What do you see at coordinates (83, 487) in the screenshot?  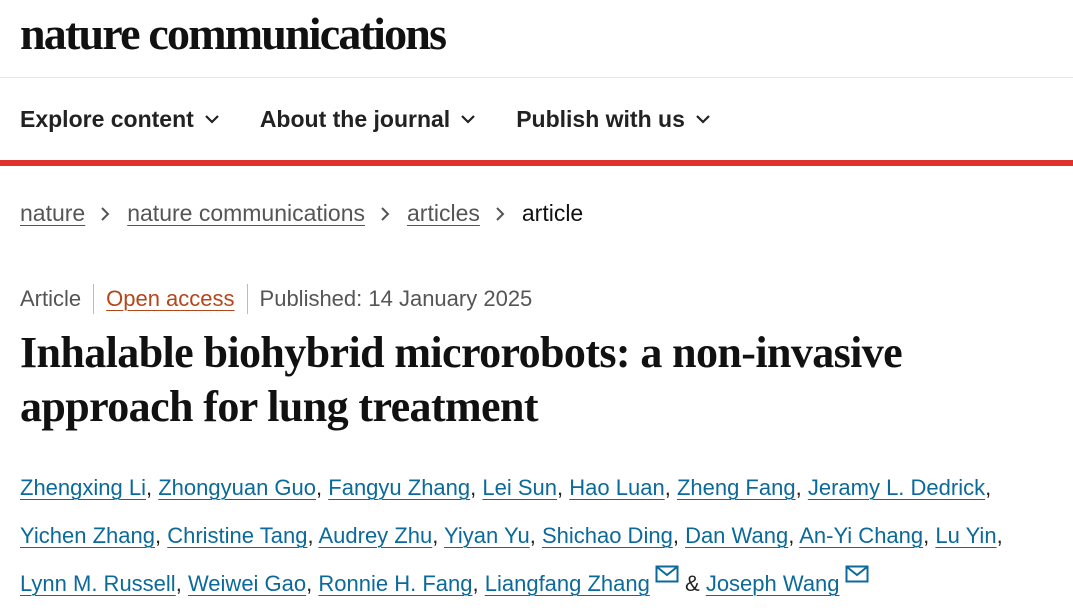 I see `author-link: Zhengxing Li` at bounding box center [83, 487].